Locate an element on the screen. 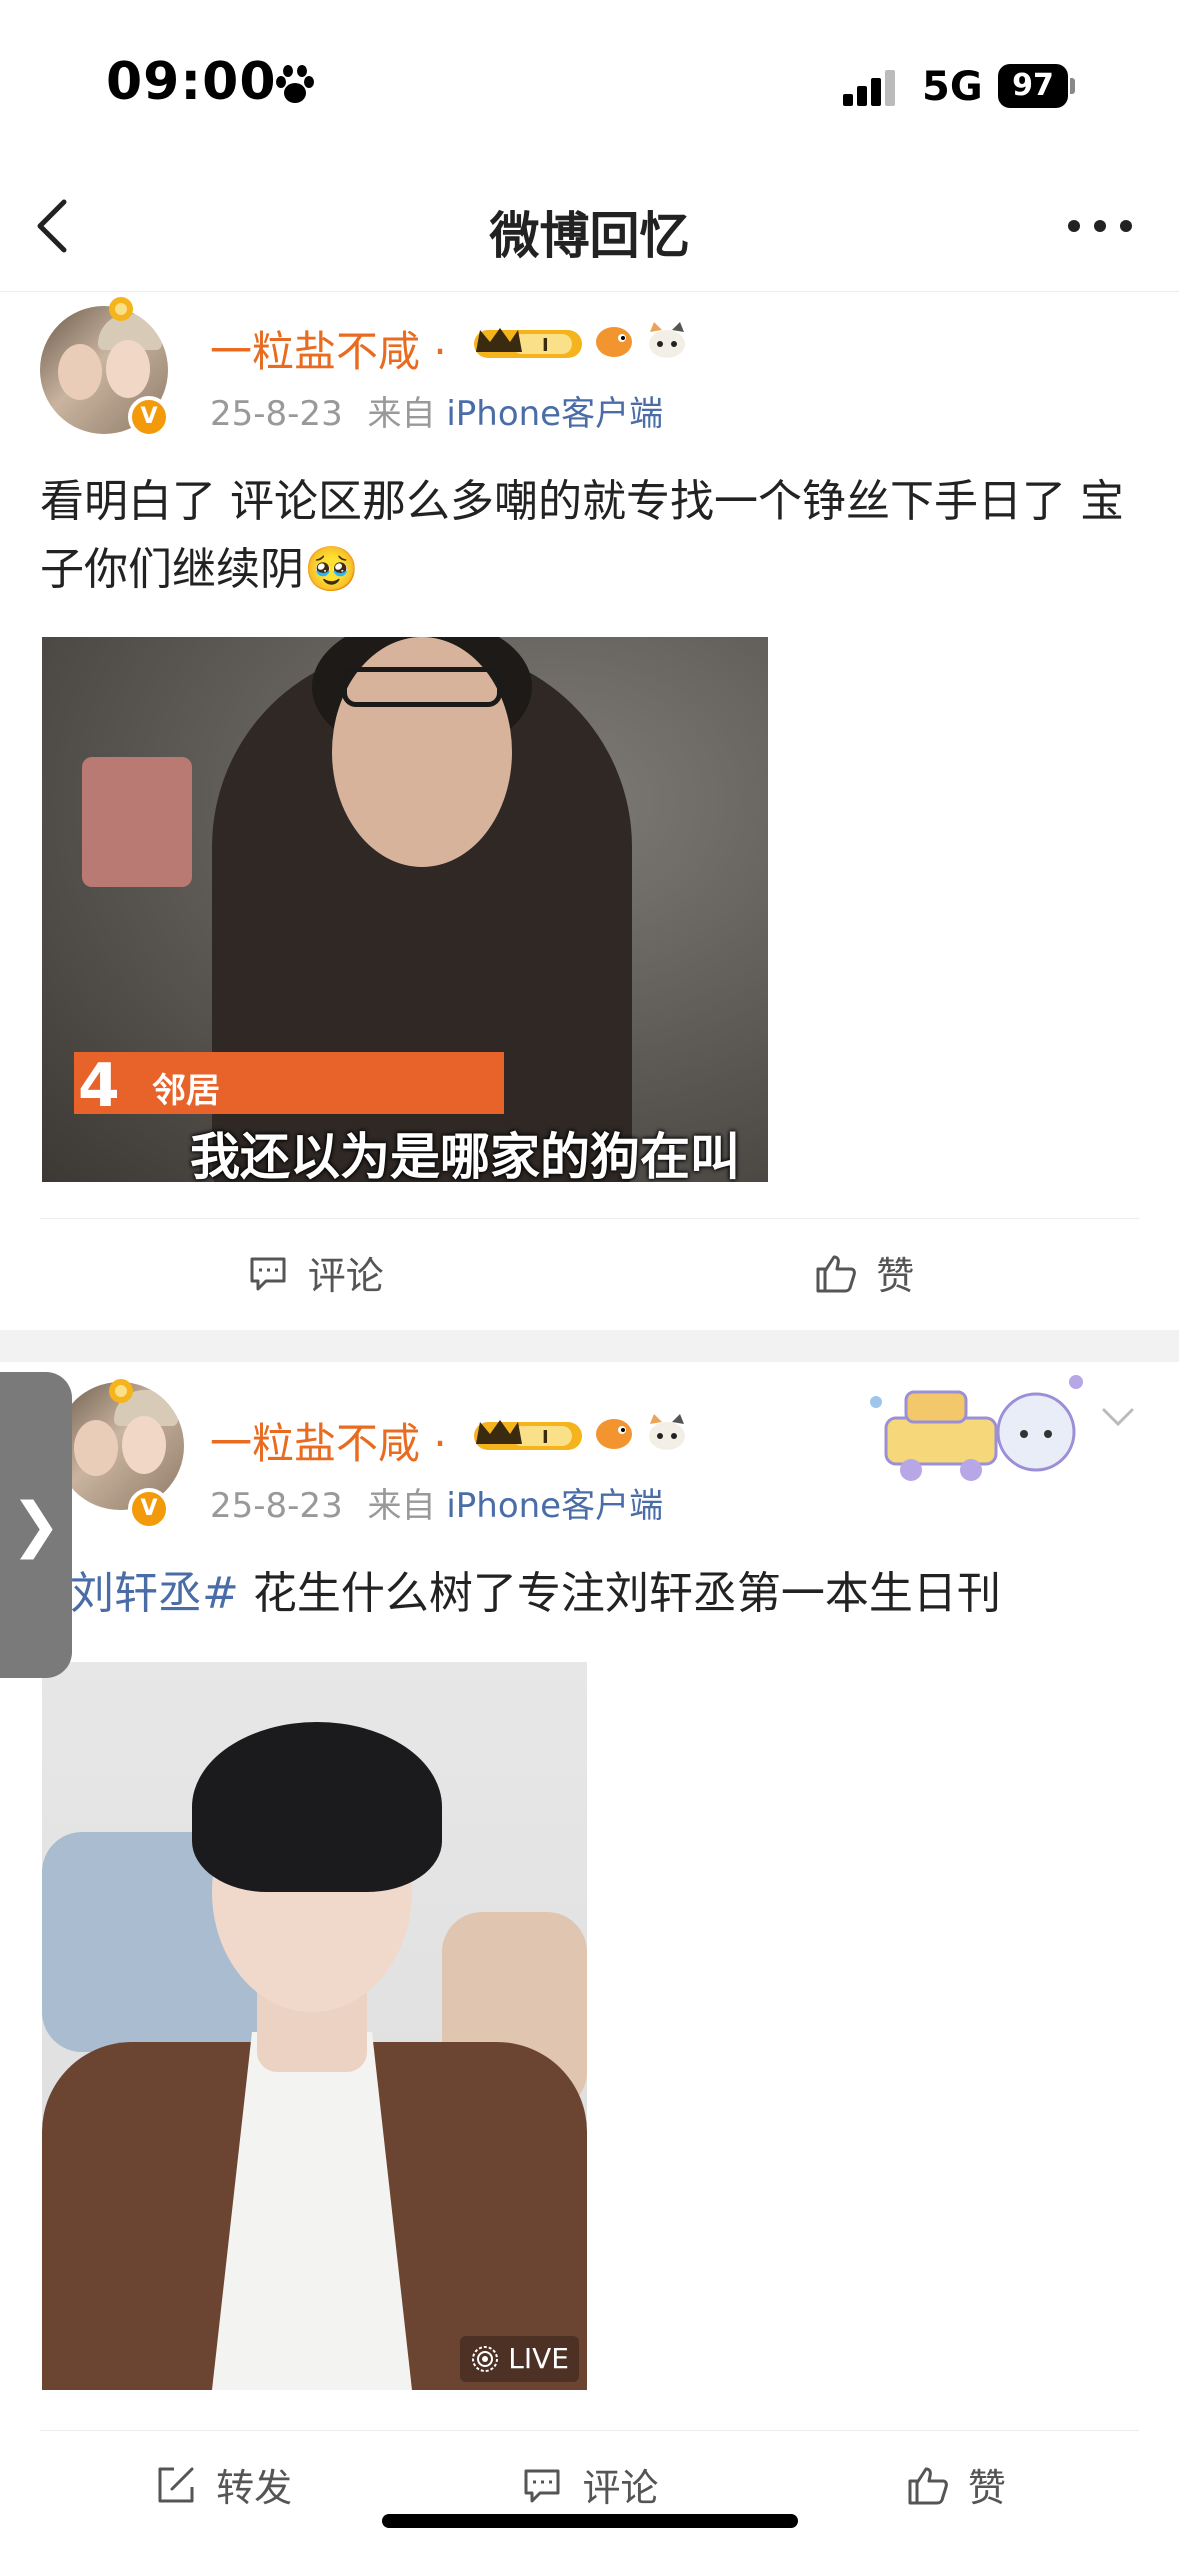 Image resolution: width=1179 pixels, height=2556 pixels. paw-icon is located at coordinates (295, 84).